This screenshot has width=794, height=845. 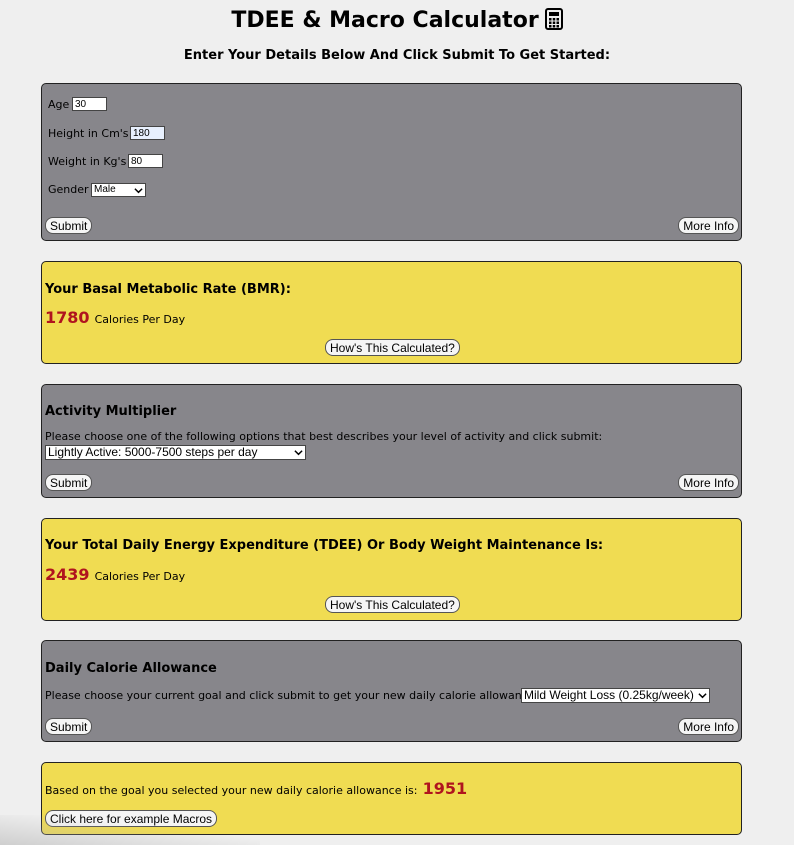 I want to click on allowance-more-info-button: More Info, so click(x=708, y=726).